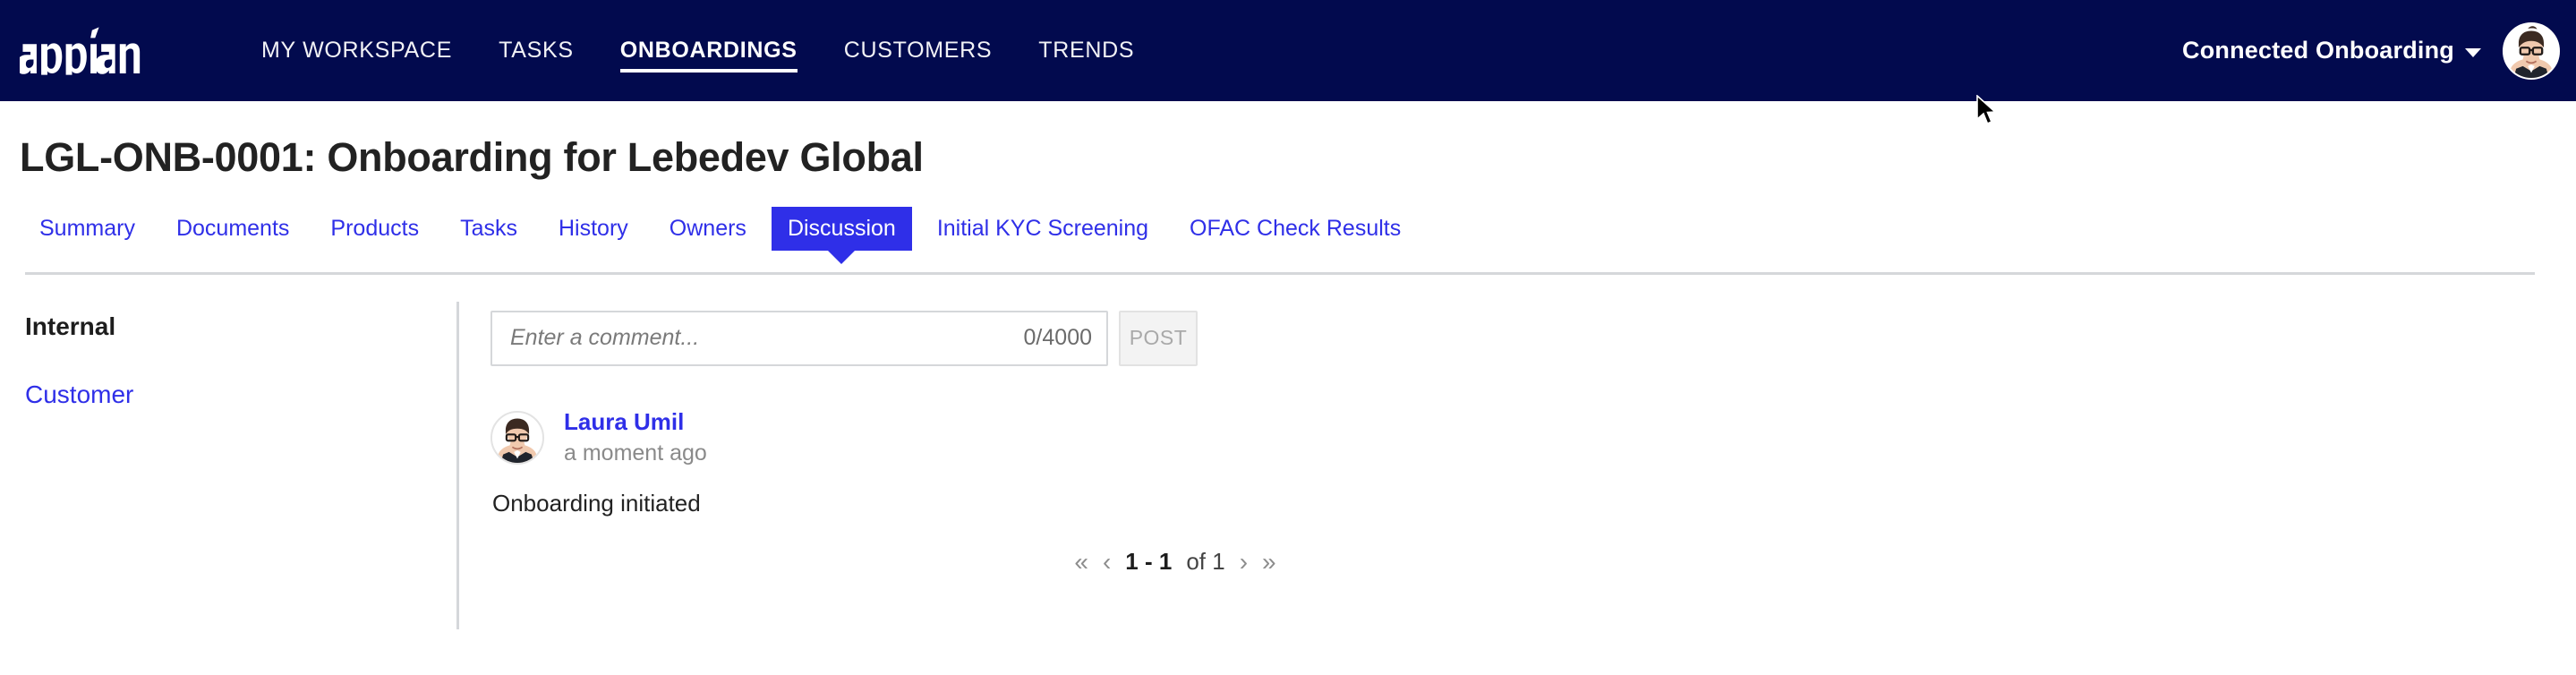 Image resolution: width=2576 pixels, height=675 pixels. Describe the element at coordinates (708, 229) in the screenshot. I see `tab-owners: Owners` at that location.